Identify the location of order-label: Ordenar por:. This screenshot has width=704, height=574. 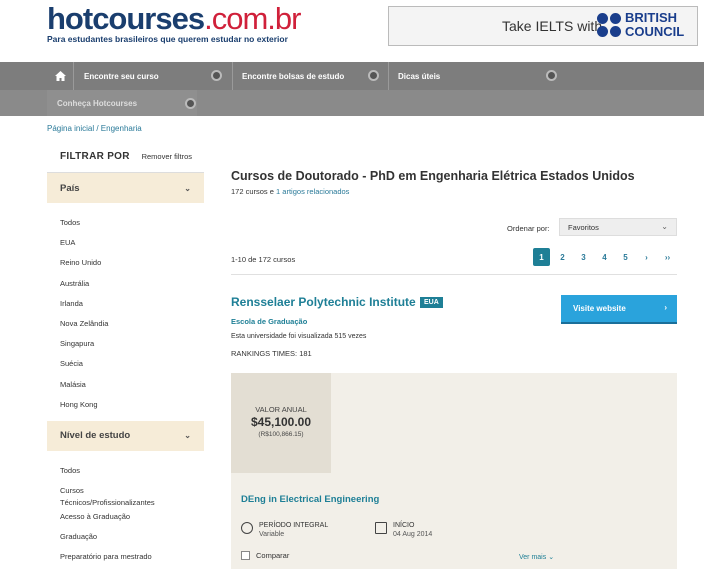
(528, 228).